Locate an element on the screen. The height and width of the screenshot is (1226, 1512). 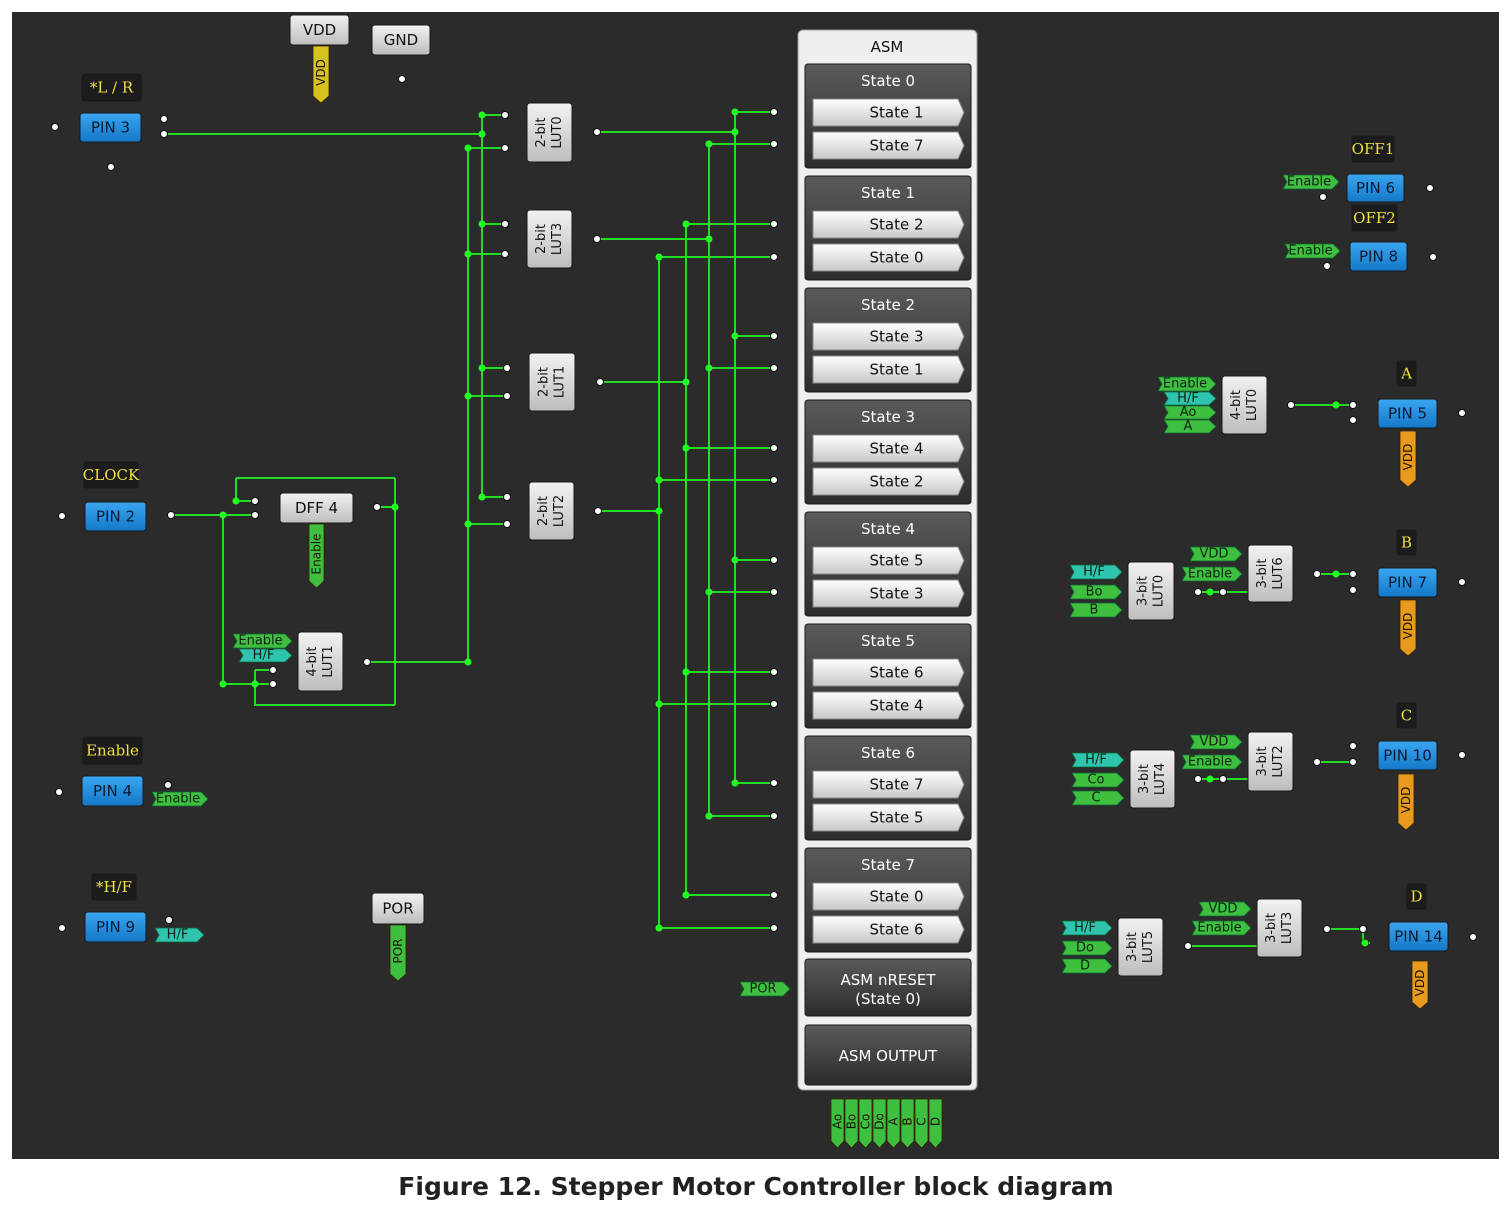
lut1-4bit-enable-tag-label: Enable is located at coordinates (260, 641).